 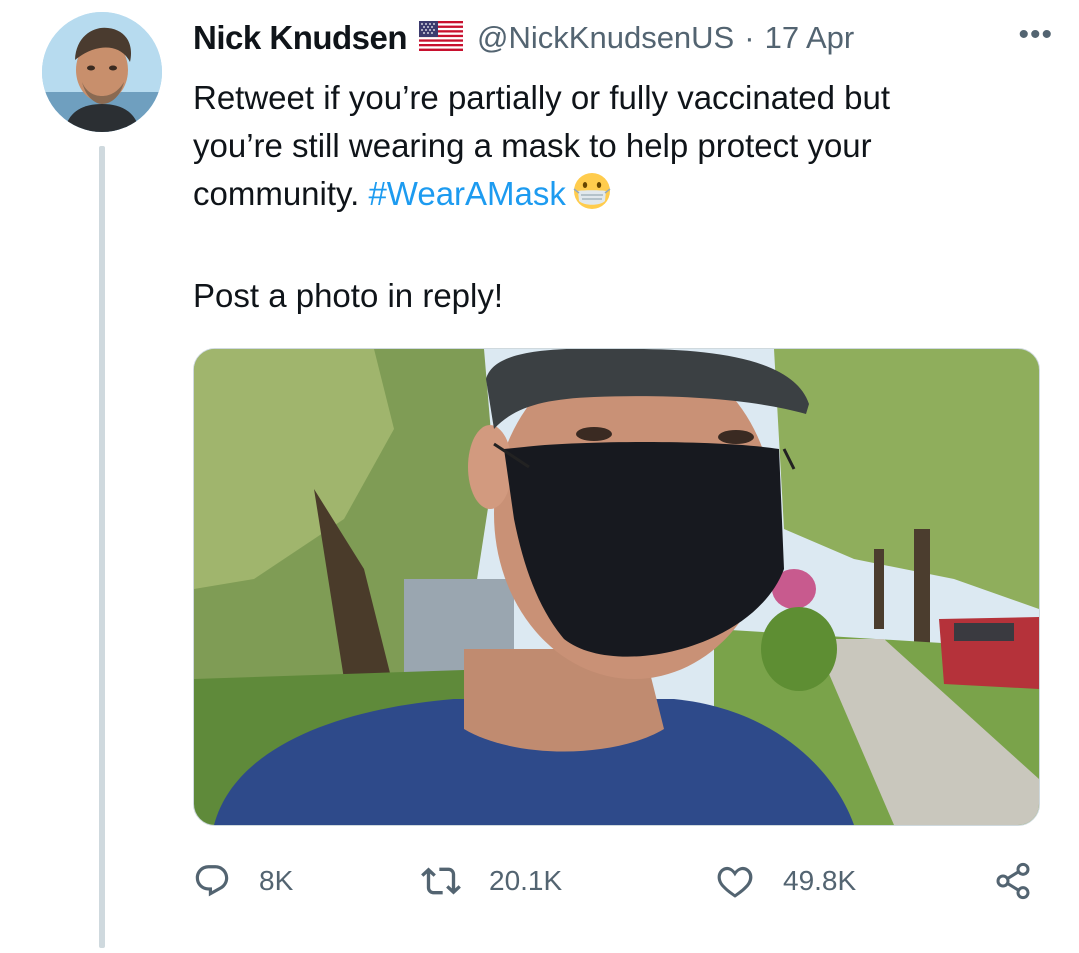 I want to click on retweet-icon, so click(x=441, y=881).